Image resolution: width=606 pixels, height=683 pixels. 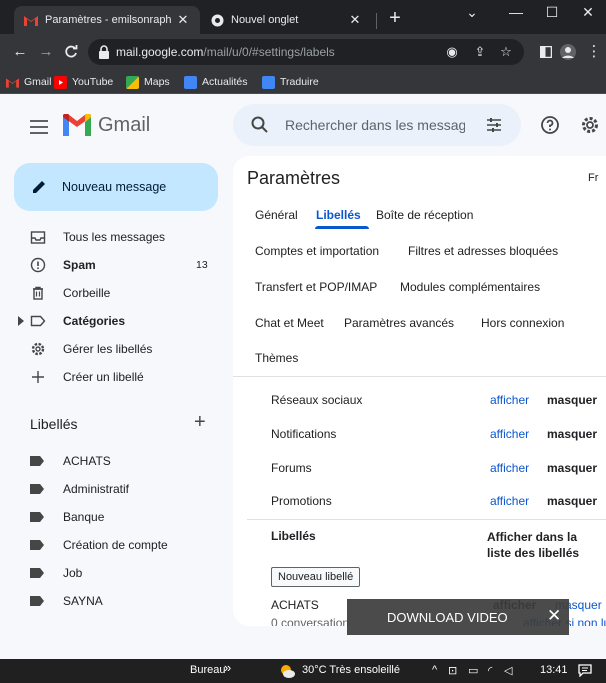 I want to click on search-input: Rechercher dans les messages, so click(x=375, y=125).